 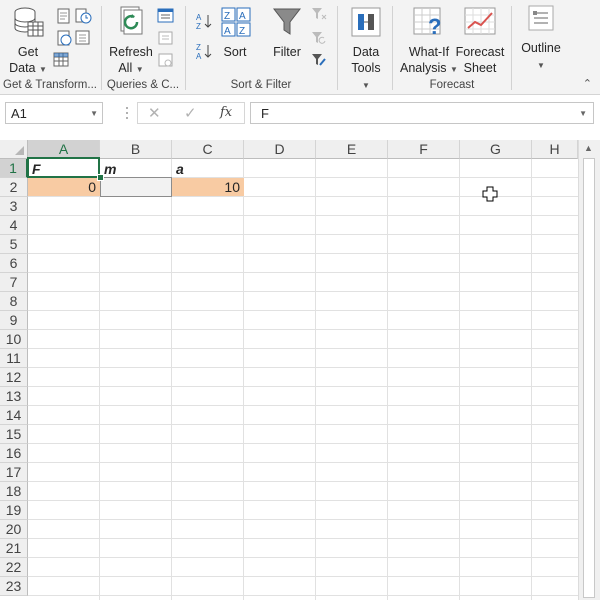 What do you see at coordinates (587, 83) in the screenshot?
I see `collapse-ribbon-icon: ⌃` at bounding box center [587, 83].